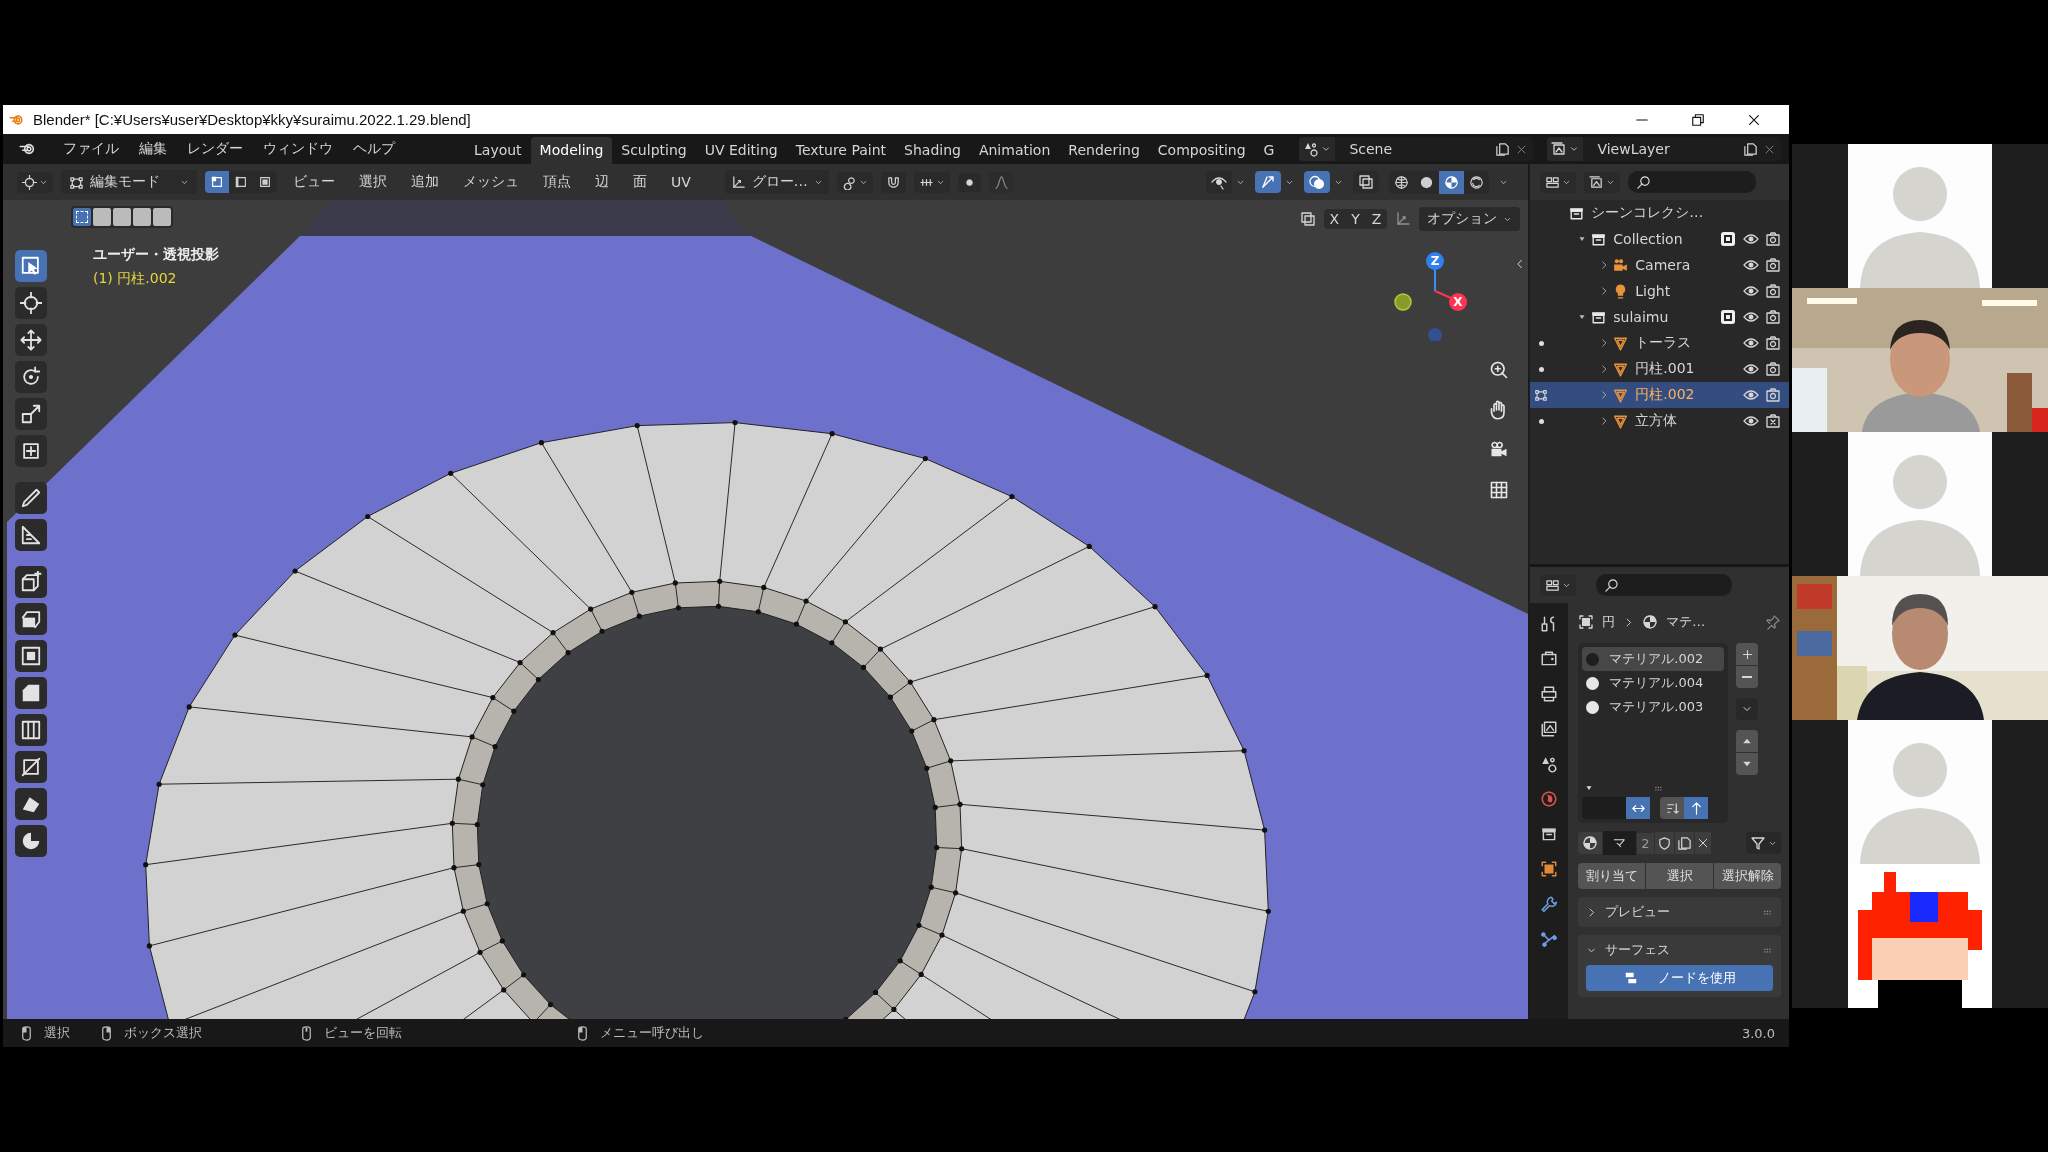  I want to click on axis-toggle: X, so click(1334, 219).